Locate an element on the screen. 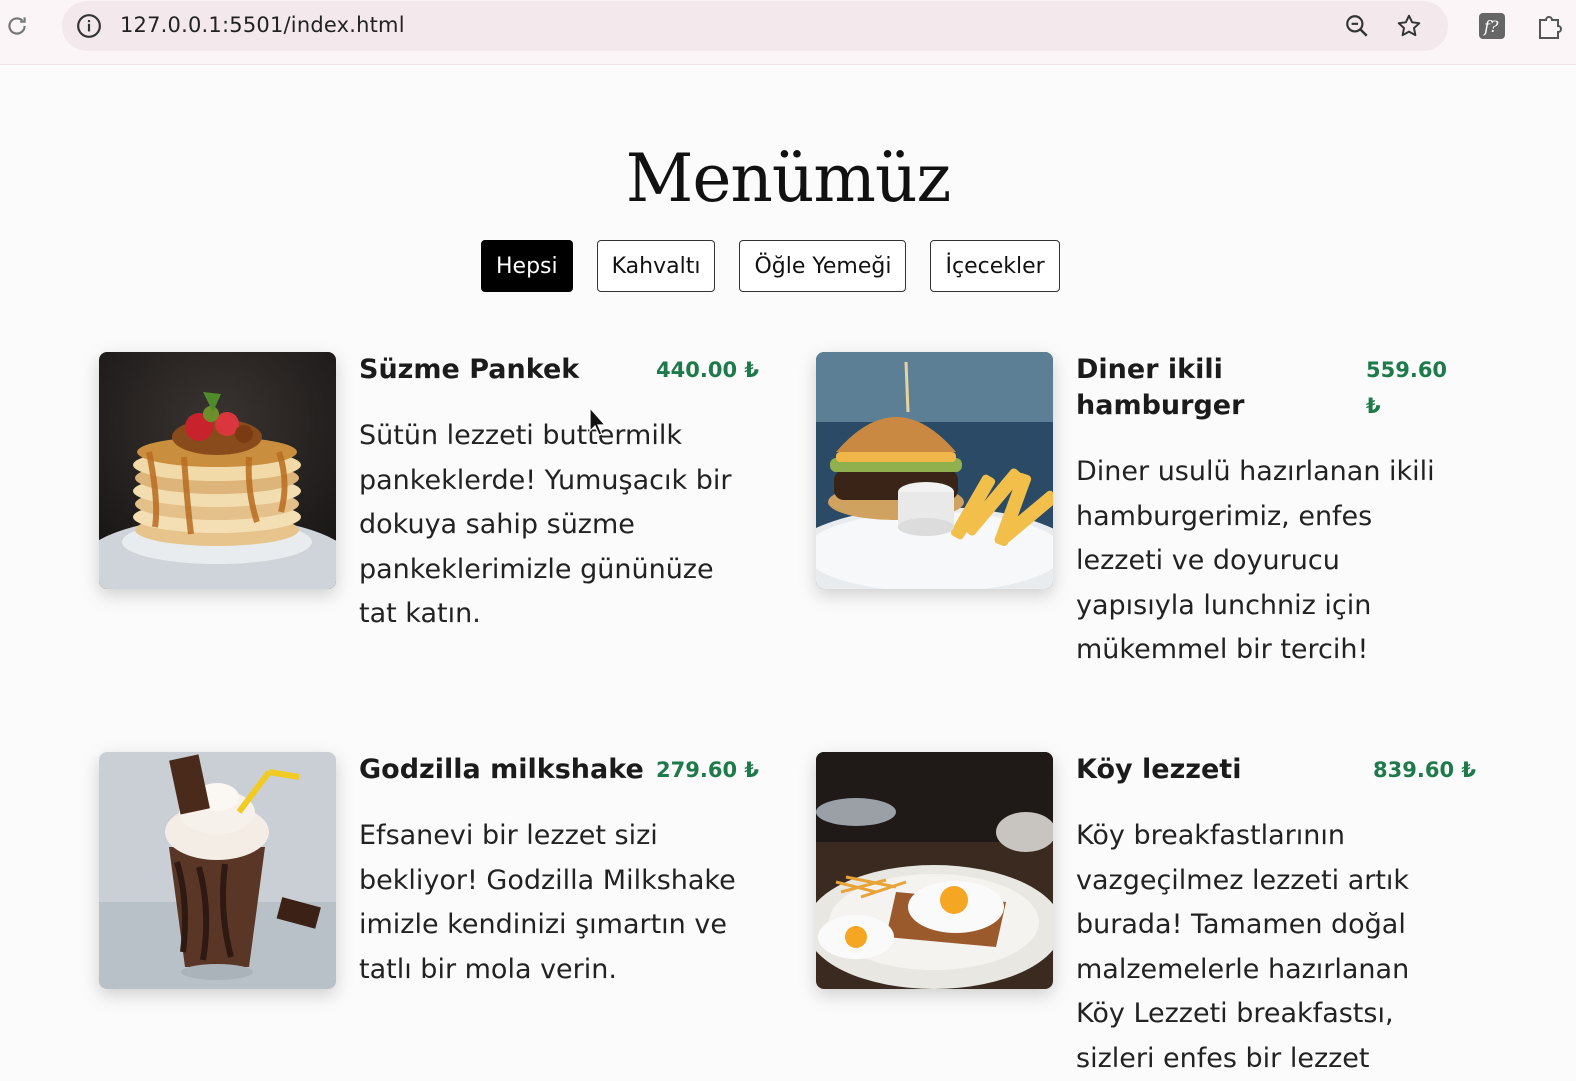  svg-text: f? is located at coordinates (1491, 26).